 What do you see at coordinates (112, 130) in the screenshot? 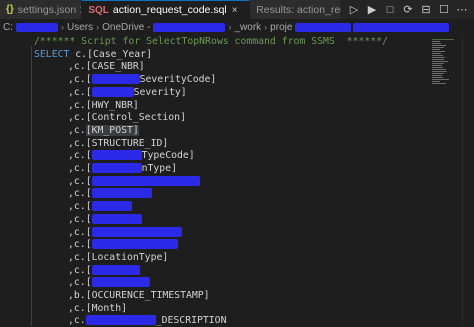
I see `column-name: [KM_POST]` at bounding box center [112, 130].